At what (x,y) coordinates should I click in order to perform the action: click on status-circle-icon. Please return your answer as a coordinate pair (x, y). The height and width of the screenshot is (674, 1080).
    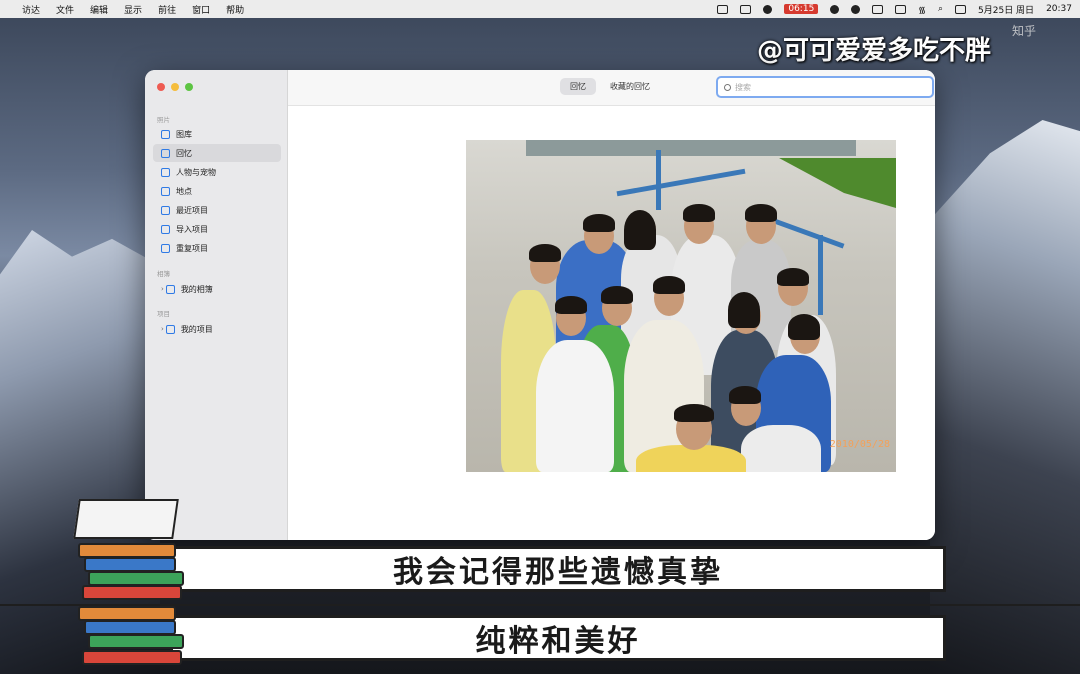
    Looking at the image, I should click on (856, 9).